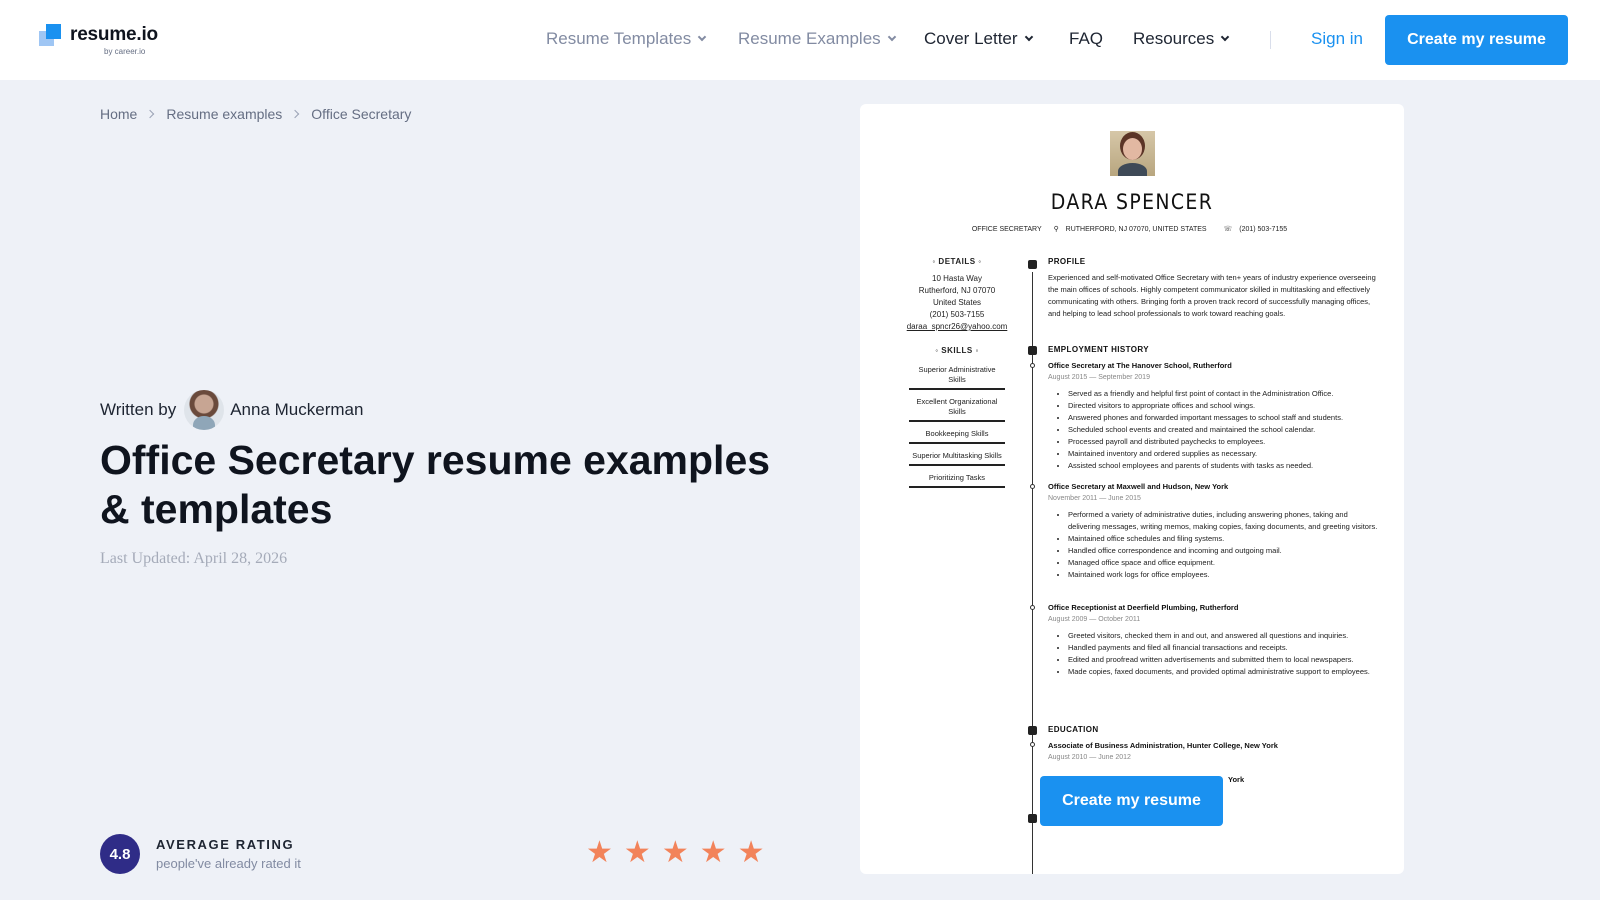 The image size is (1600, 900). I want to click on nav-divider, so click(1270, 40).